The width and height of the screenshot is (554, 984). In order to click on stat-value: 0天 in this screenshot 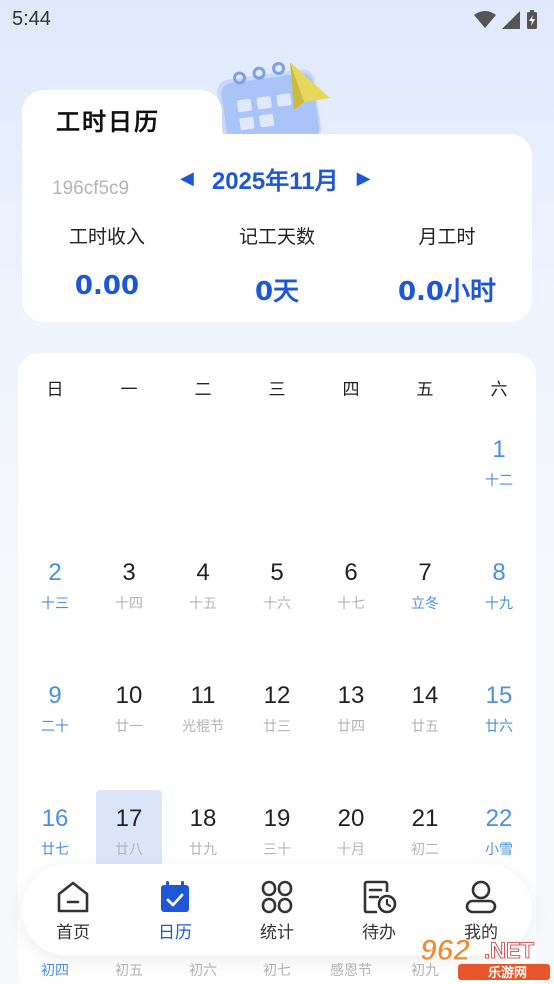, I will do `click(277, 292)`.